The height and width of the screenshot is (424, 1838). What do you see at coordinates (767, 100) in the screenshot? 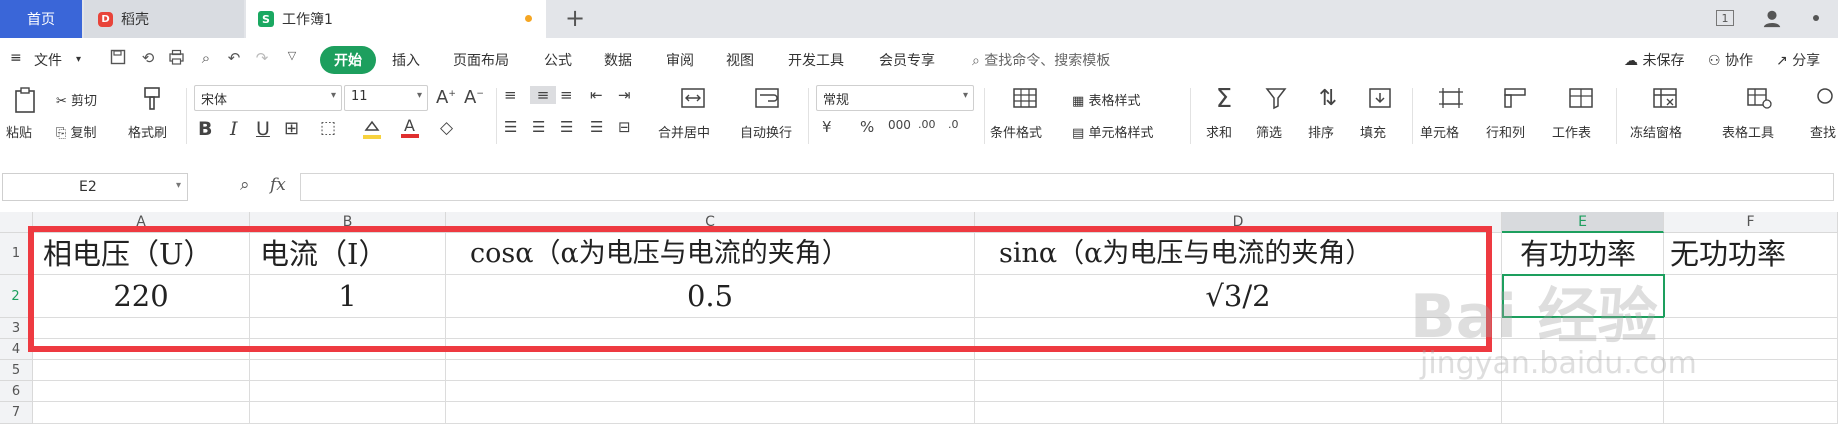
I see `wrap-text-icon` at bounding box center [767, 100].